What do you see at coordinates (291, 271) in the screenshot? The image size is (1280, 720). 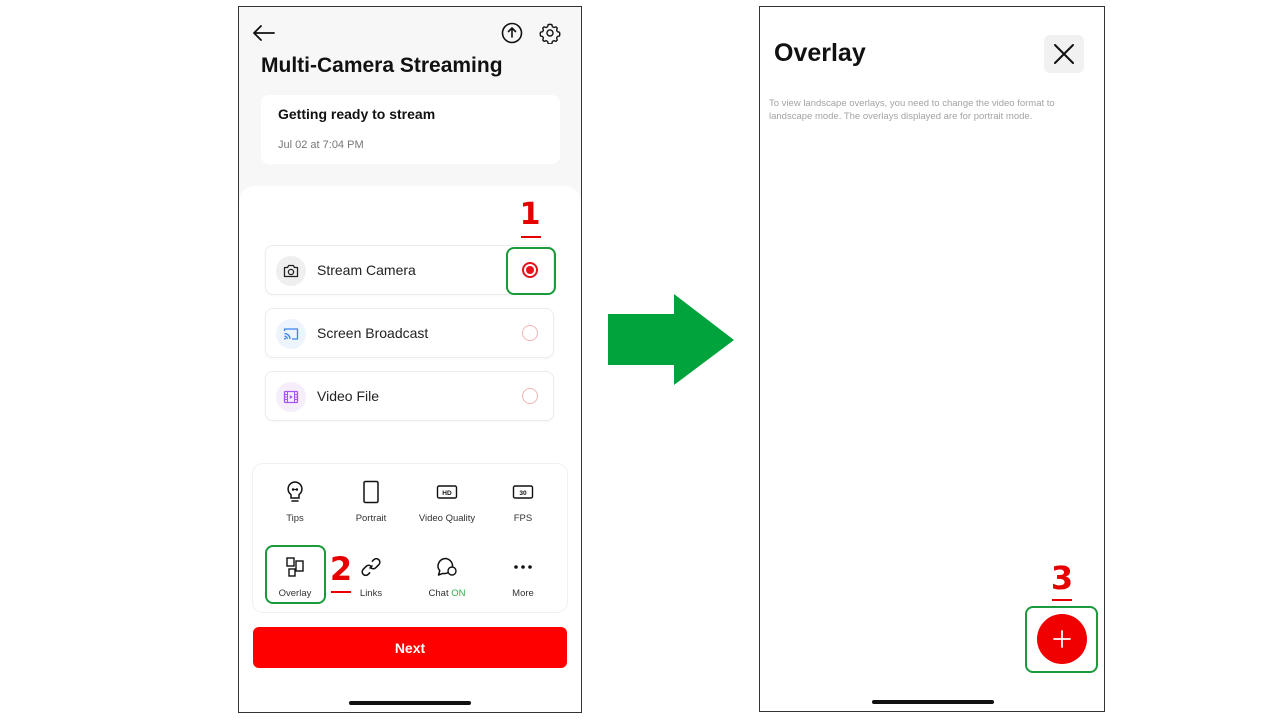 I see `camera-icon` at bounding box center [291, 271].